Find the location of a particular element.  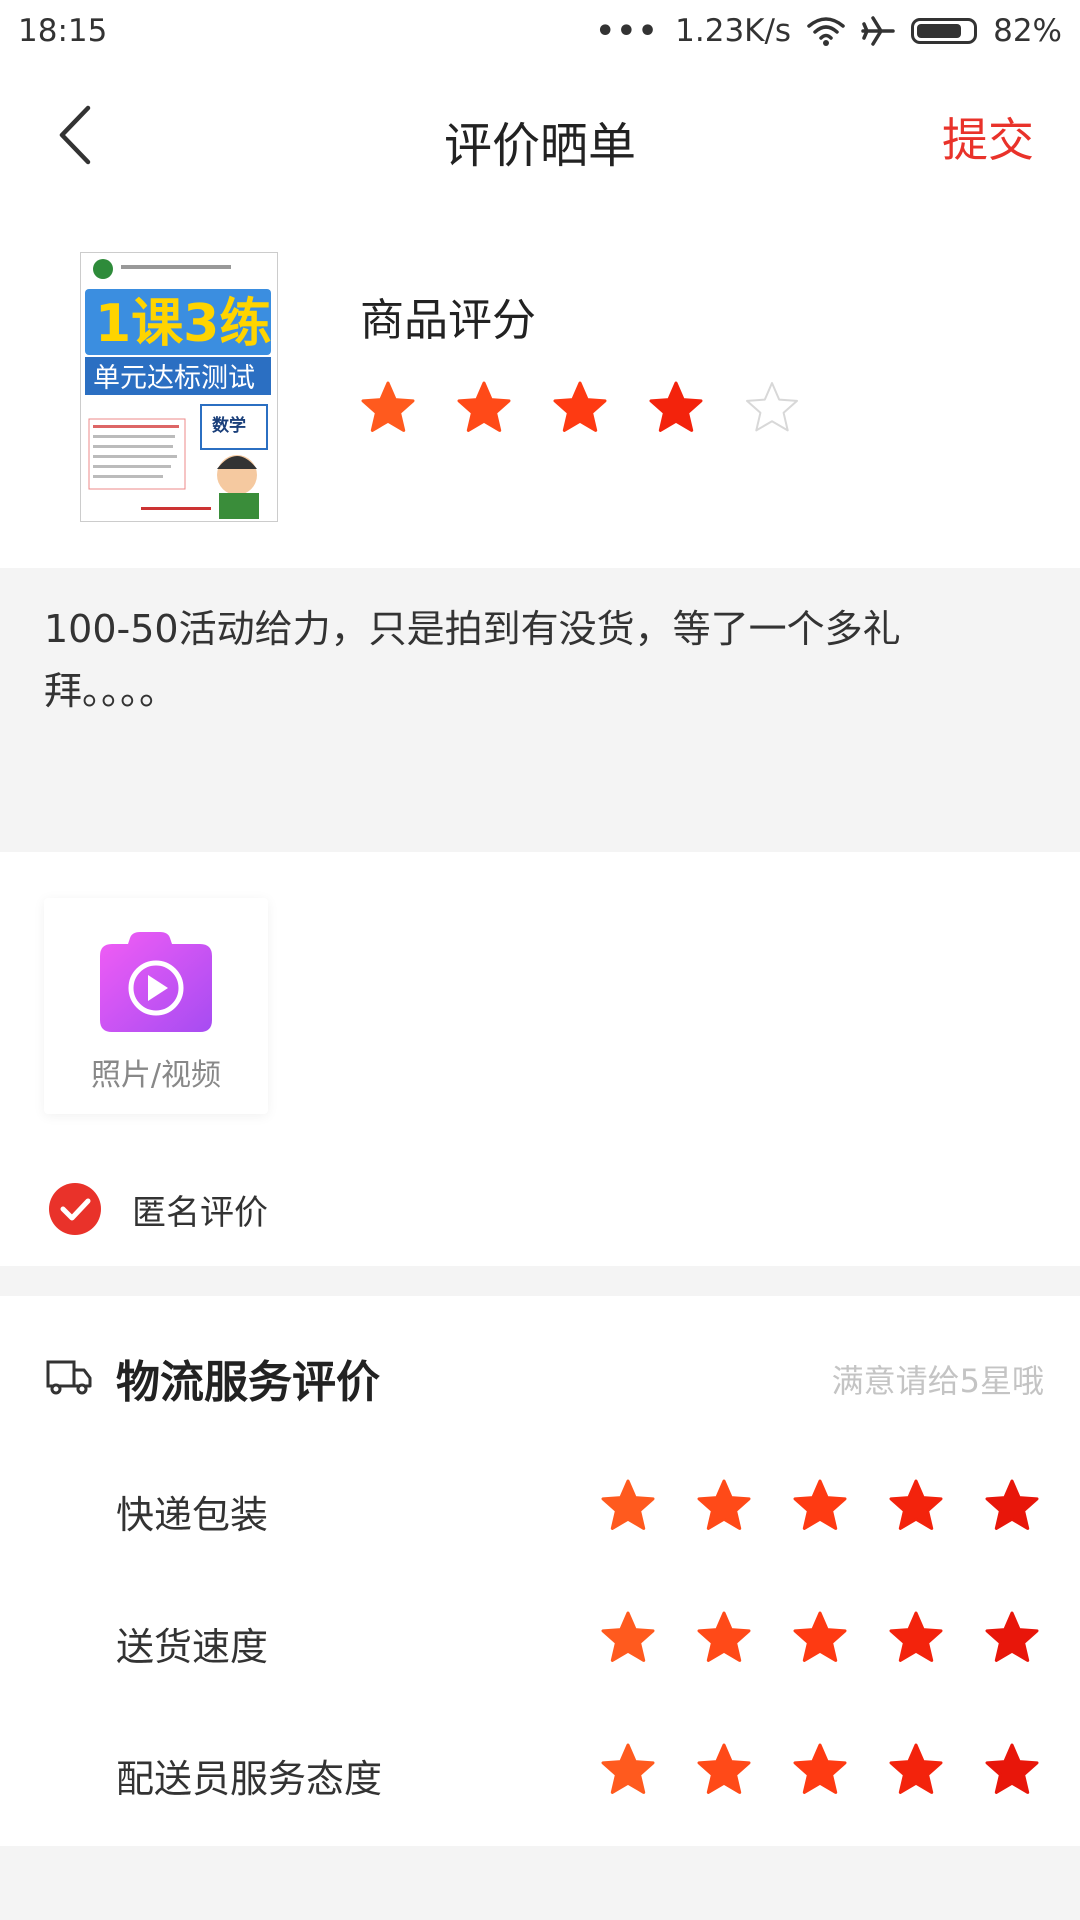

product-image: 1课3练 单元达标测试 数学 is located at coordinates (179, 387).